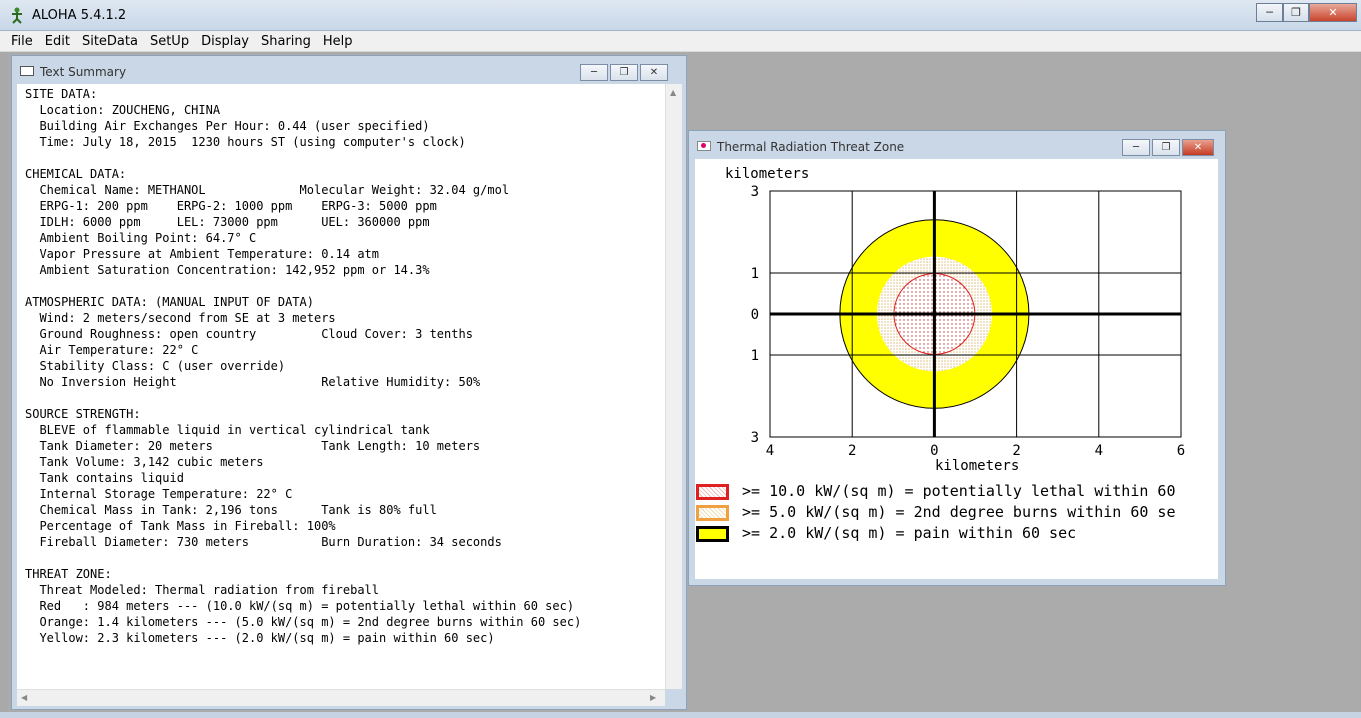  Describe the element at coordinates (144, 462) in the screenshot. I see `summary-line: Tank Volume: 3,142 cubic meters` at that location.